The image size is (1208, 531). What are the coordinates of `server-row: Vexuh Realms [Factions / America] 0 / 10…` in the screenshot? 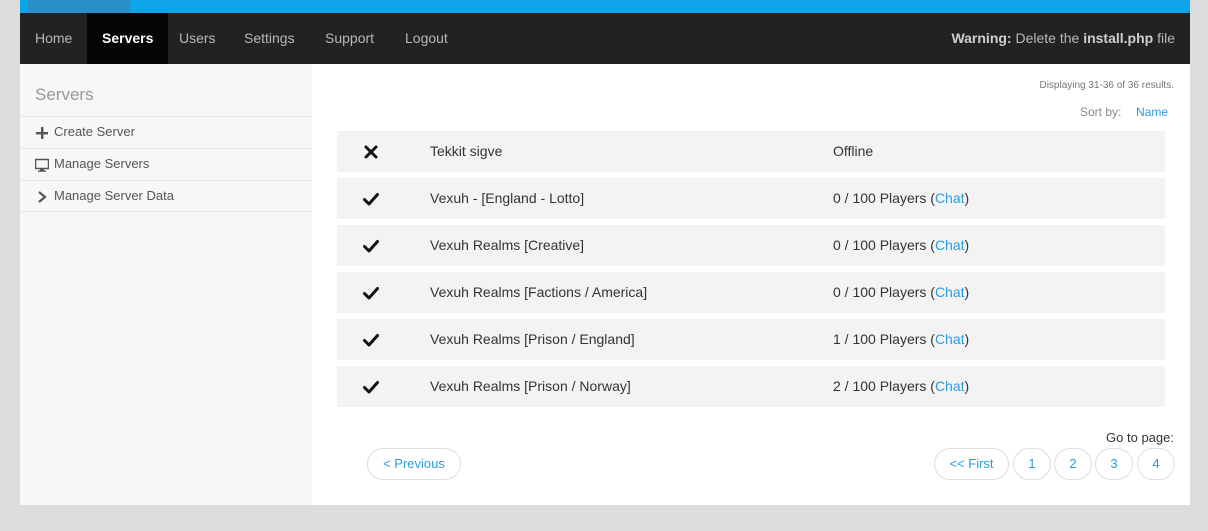 It's located at (751, 292).